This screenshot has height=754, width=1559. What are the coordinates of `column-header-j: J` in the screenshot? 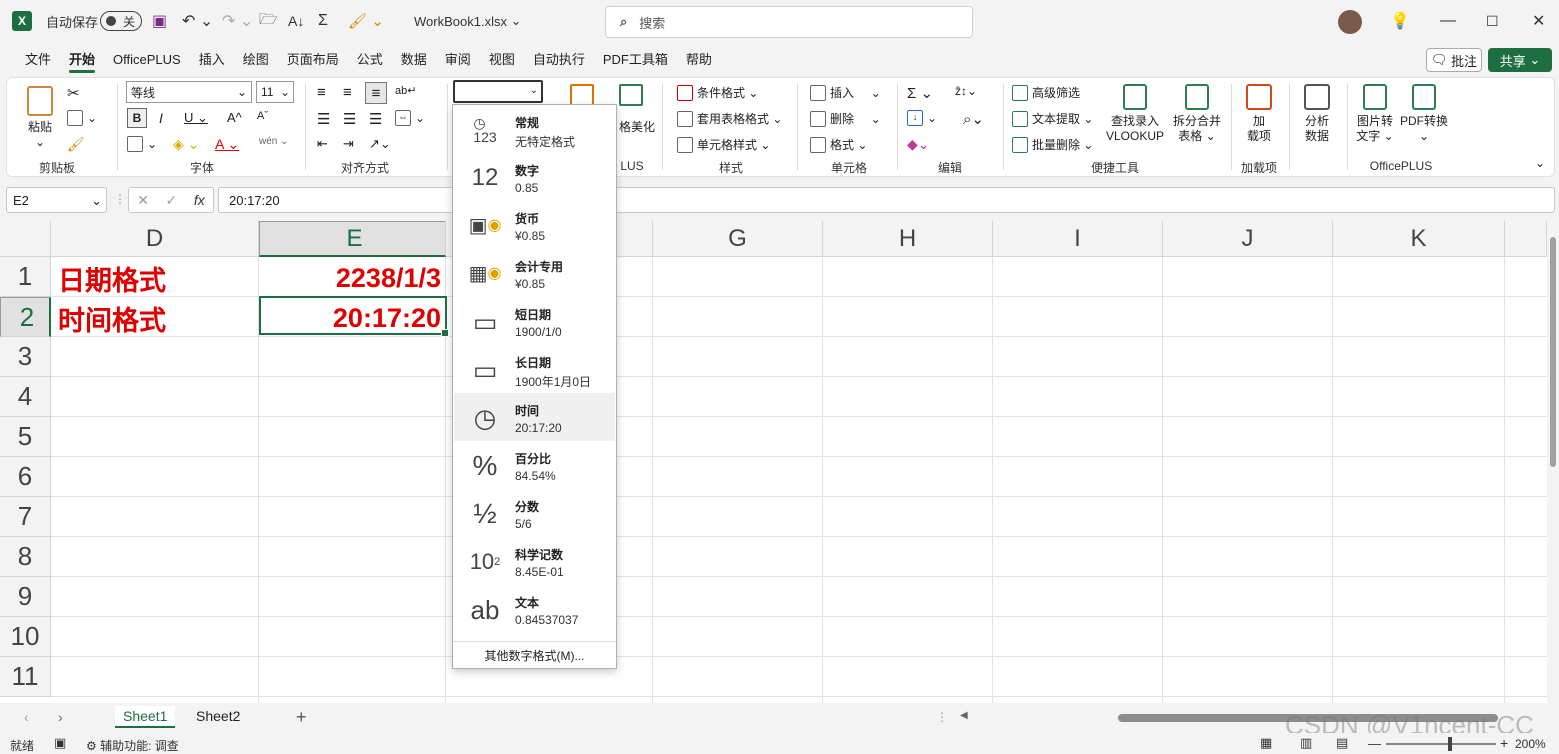 It's located at (1248, 239).